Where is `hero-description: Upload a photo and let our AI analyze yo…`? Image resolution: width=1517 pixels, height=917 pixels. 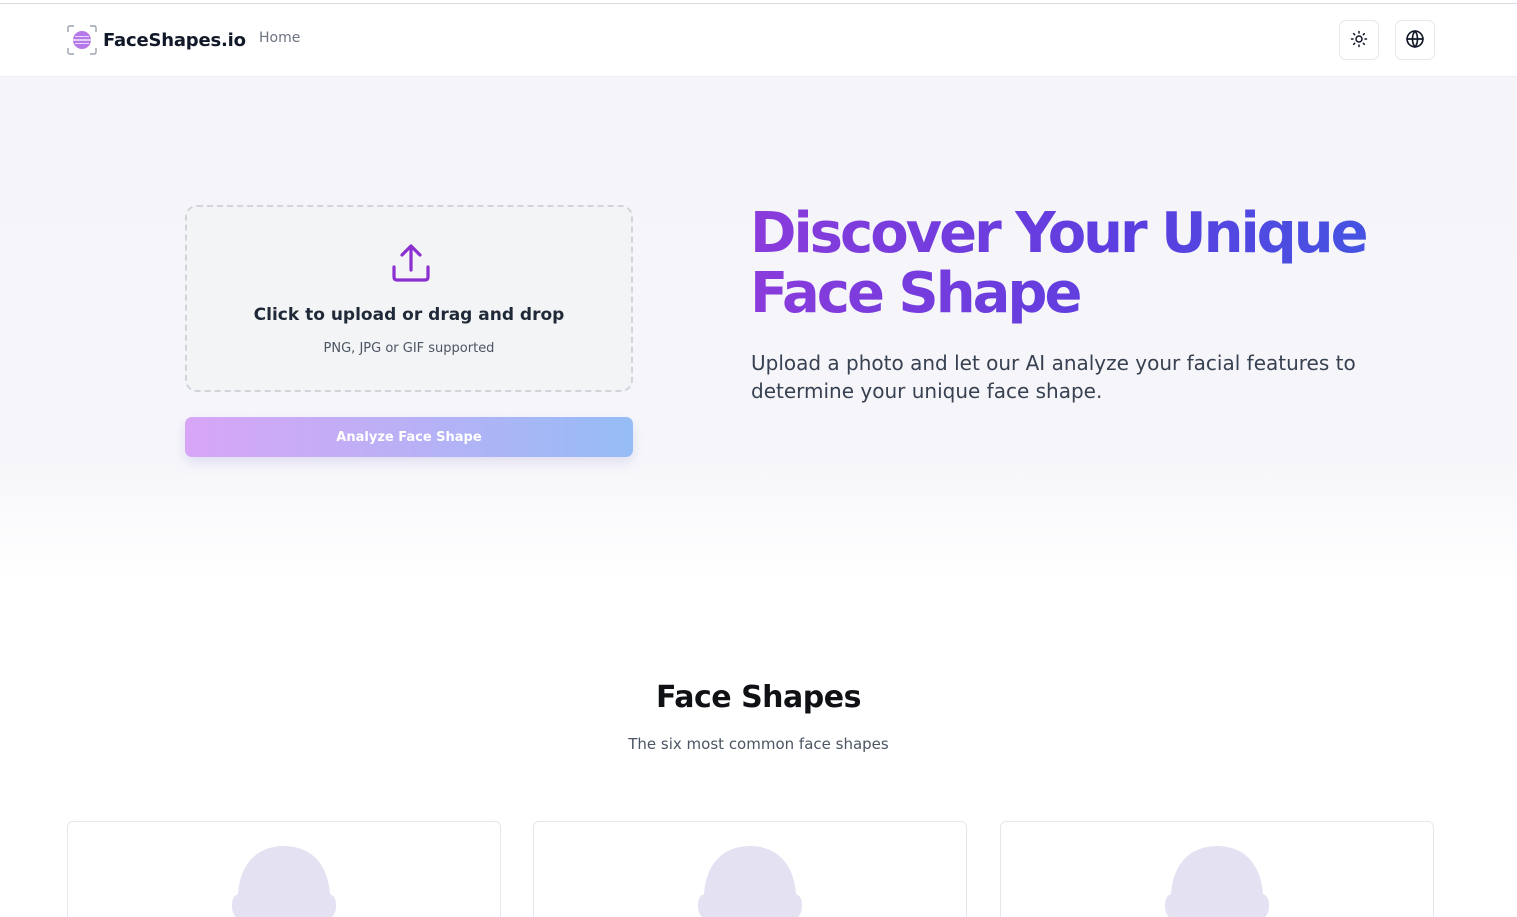
hero-description: Upload a photo and let our AI analyze yo… is located at coordinates (1053, 377).